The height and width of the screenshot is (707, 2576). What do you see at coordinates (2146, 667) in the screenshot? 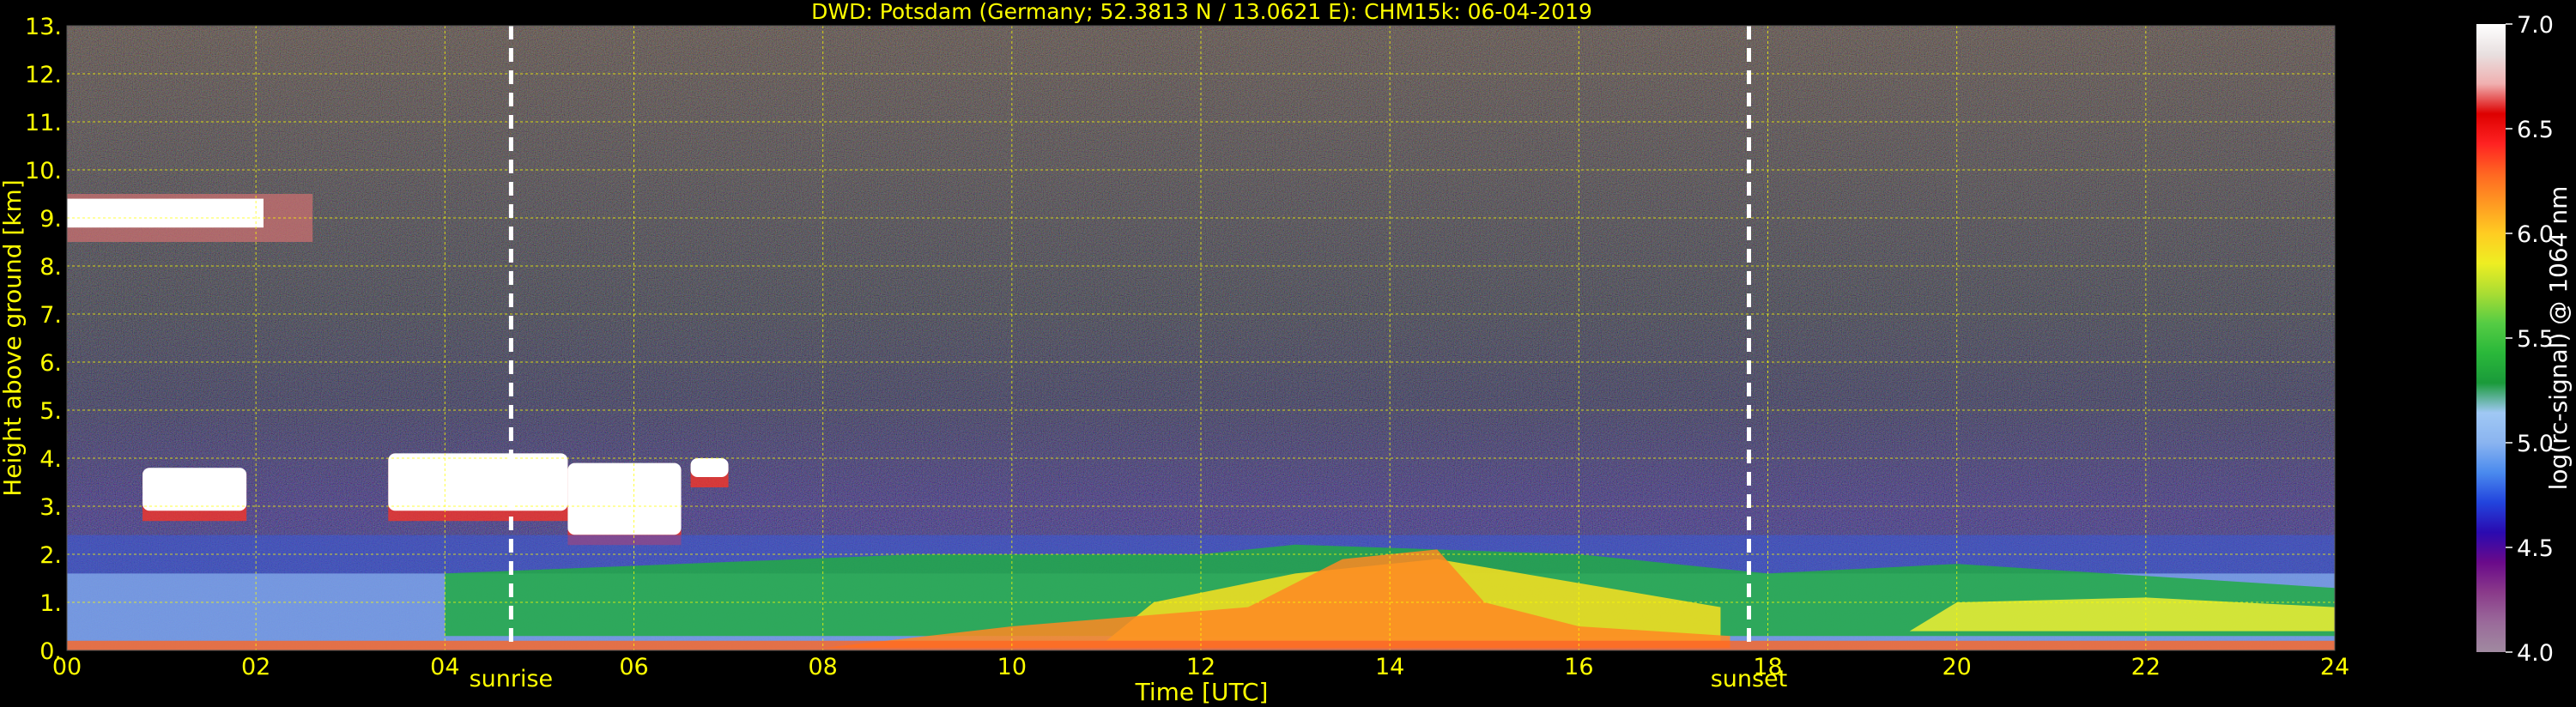
I see `x-tick-label: 22` at bounding box center [2146, 667].